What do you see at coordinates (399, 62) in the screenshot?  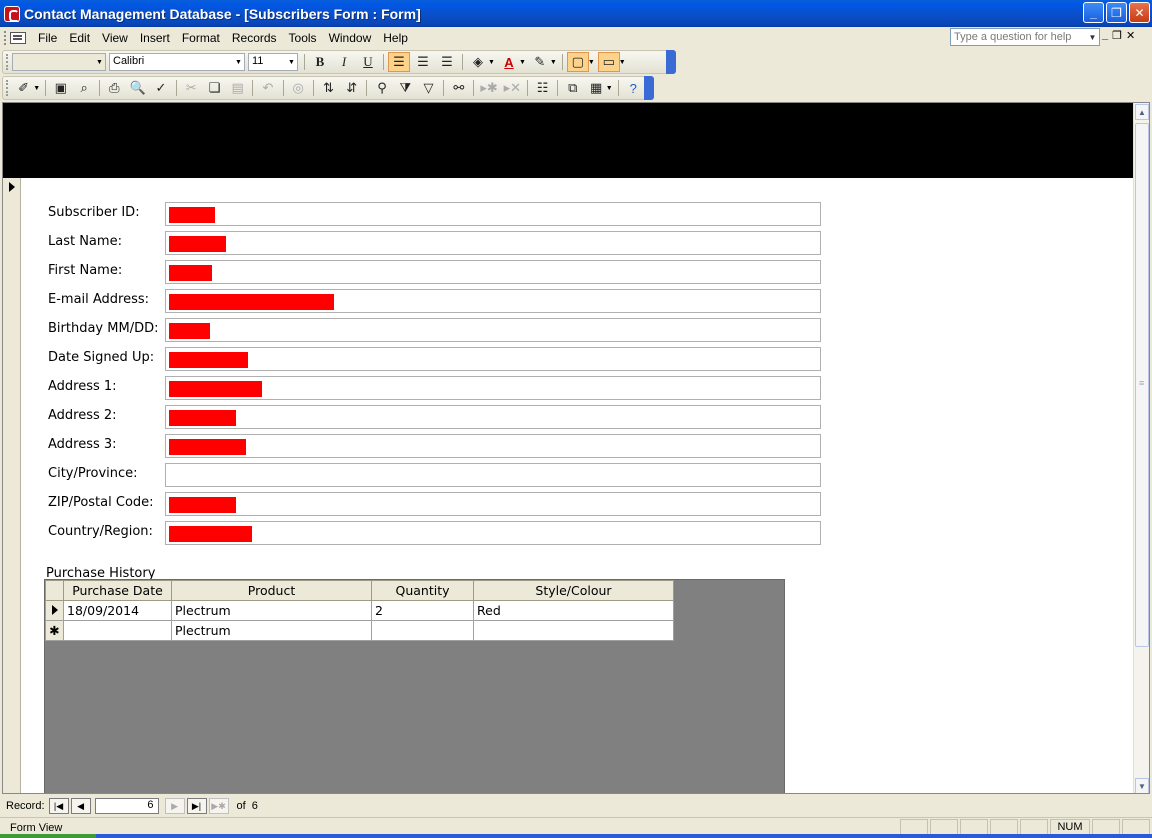 I see `align-left-icon: ☰` at bounding box center [399, 62].